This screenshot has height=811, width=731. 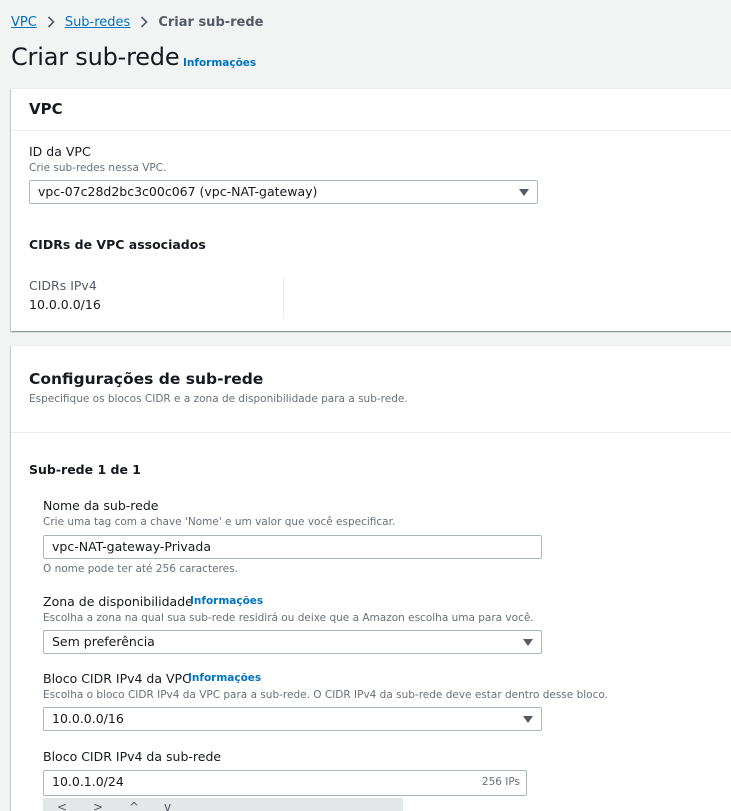 What do you see at coordinates (292, 642) in the screenshot?
I see `availability-zone-select: Sem preferência` at bounding box center [292, 642].